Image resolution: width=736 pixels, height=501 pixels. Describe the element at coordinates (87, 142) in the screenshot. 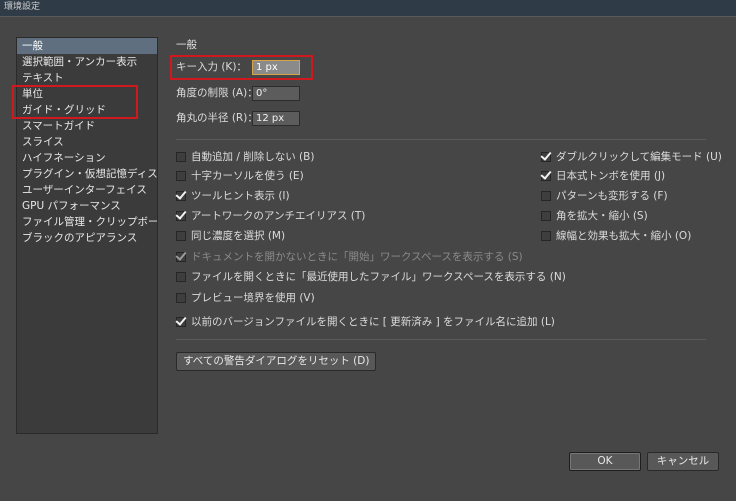

I see `sidebar-item-slices: スライス` at that location.